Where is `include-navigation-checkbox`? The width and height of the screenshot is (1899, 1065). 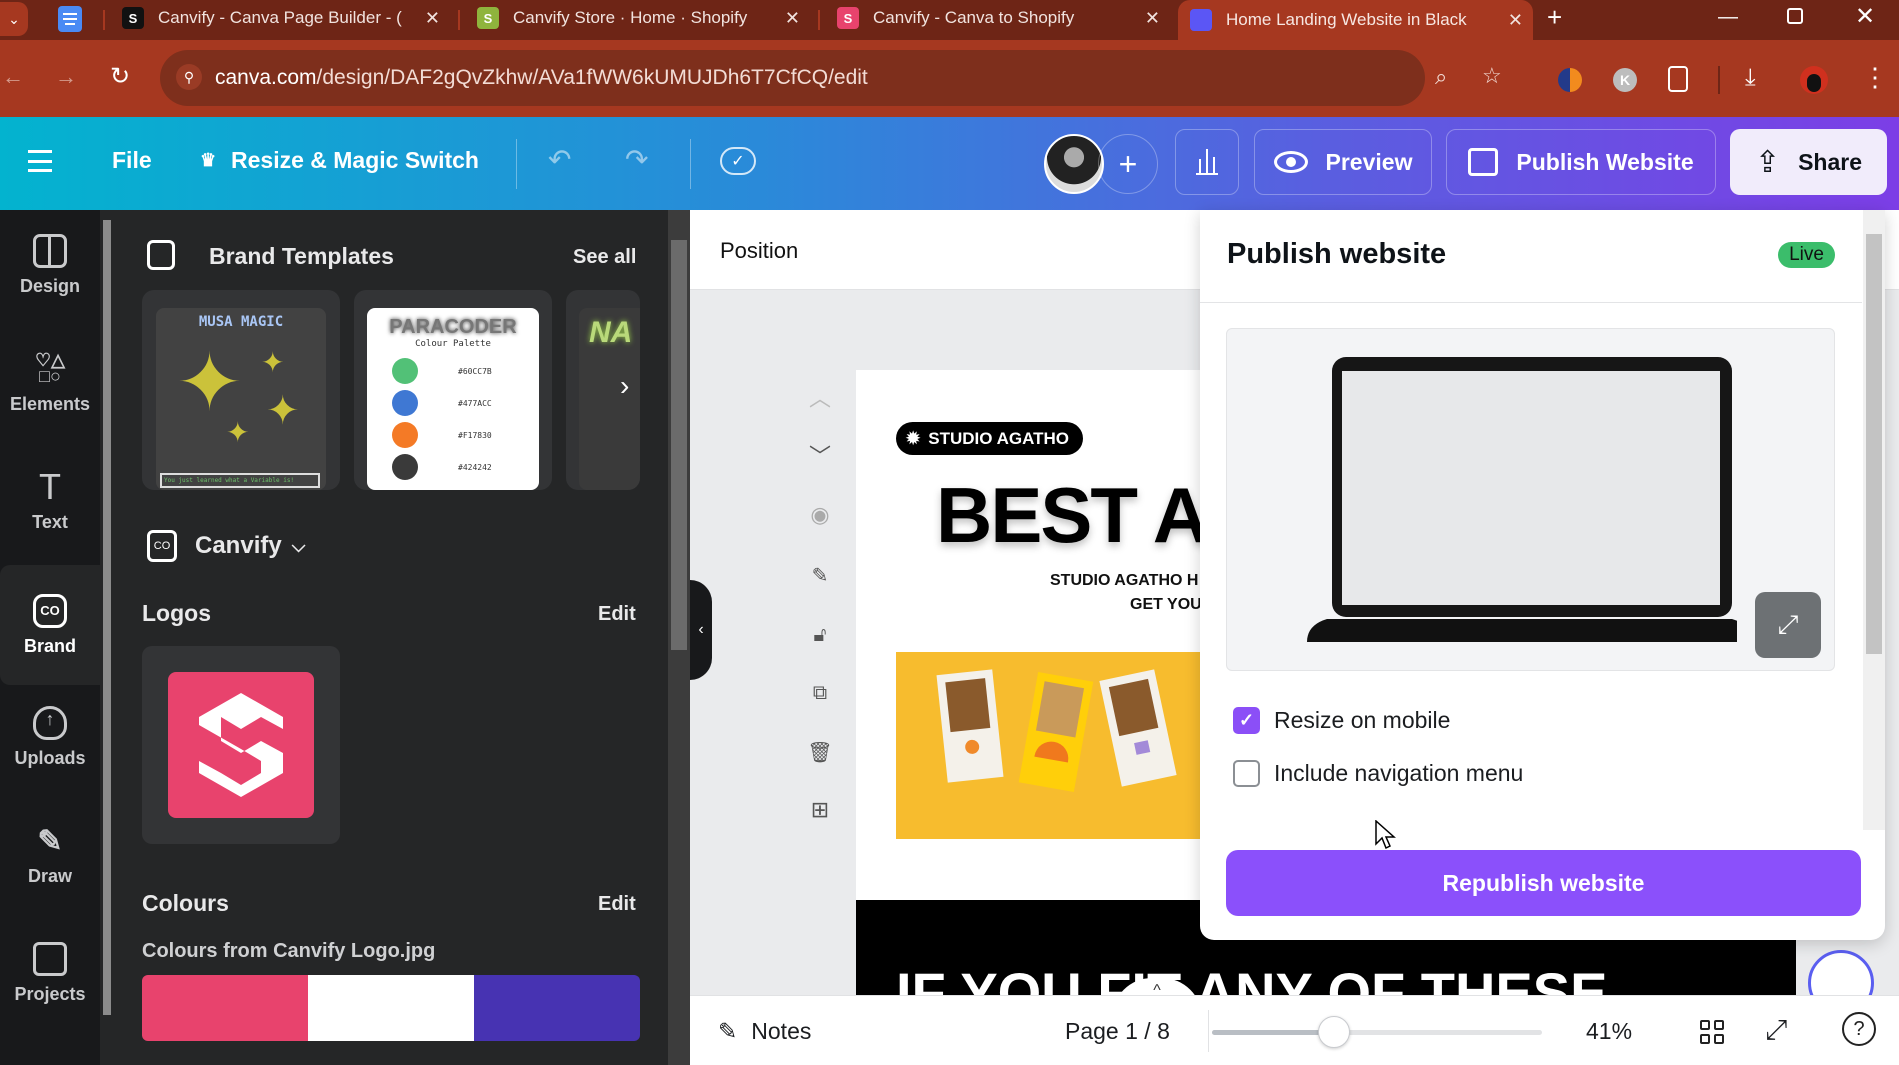
include-navigation-checkbox is located at coordinates (1246, 773).